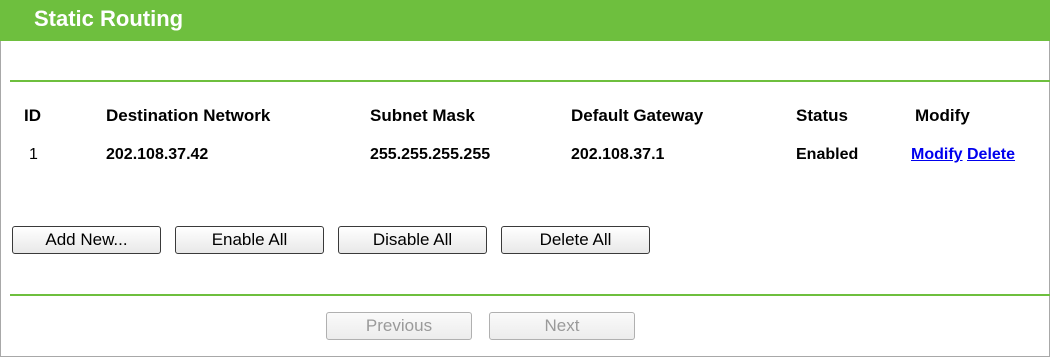 The image size is (1050, 358). Describe the element at coordinates (32, 115) in the screenshot. I see `column-header-id: ID` at that location.